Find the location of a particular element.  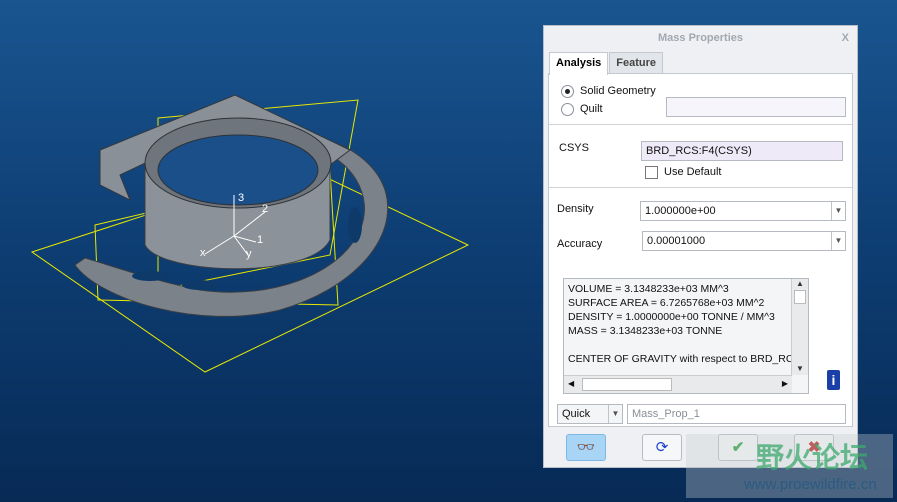

axis-label: 2 is located at coordinates (265, 209).